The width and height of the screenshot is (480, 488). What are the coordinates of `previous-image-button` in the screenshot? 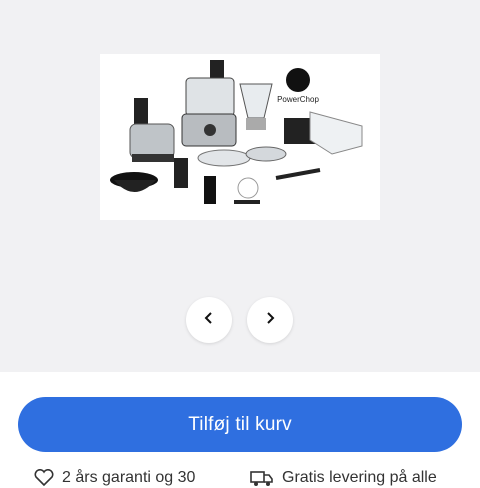 It's located at (209, 320).